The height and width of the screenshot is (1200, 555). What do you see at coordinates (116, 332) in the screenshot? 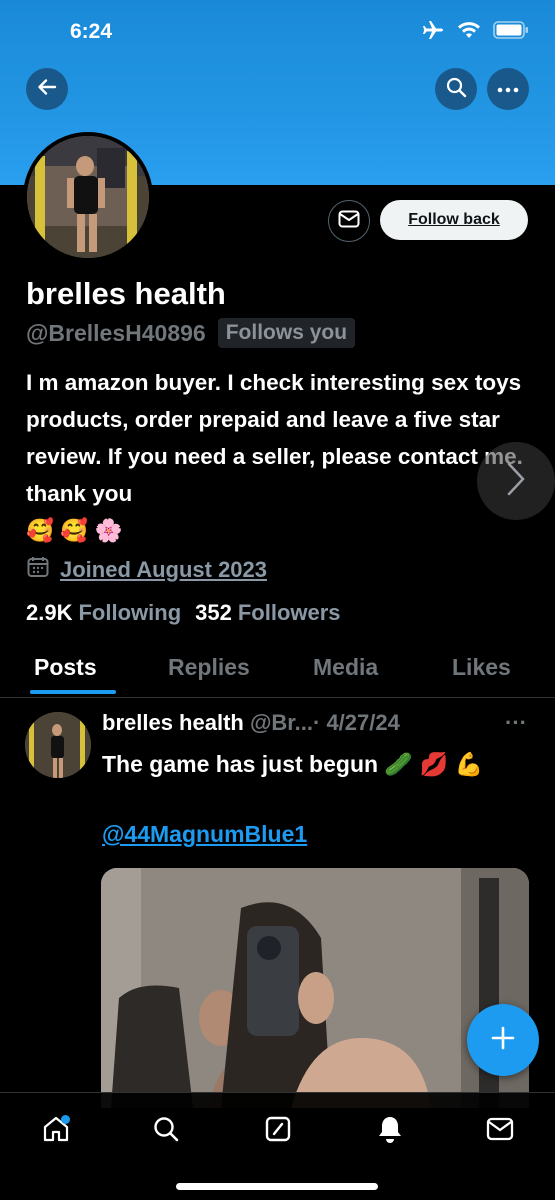
I see `profile-handle: @BrellesH40896` at bounding box center [116, 332].